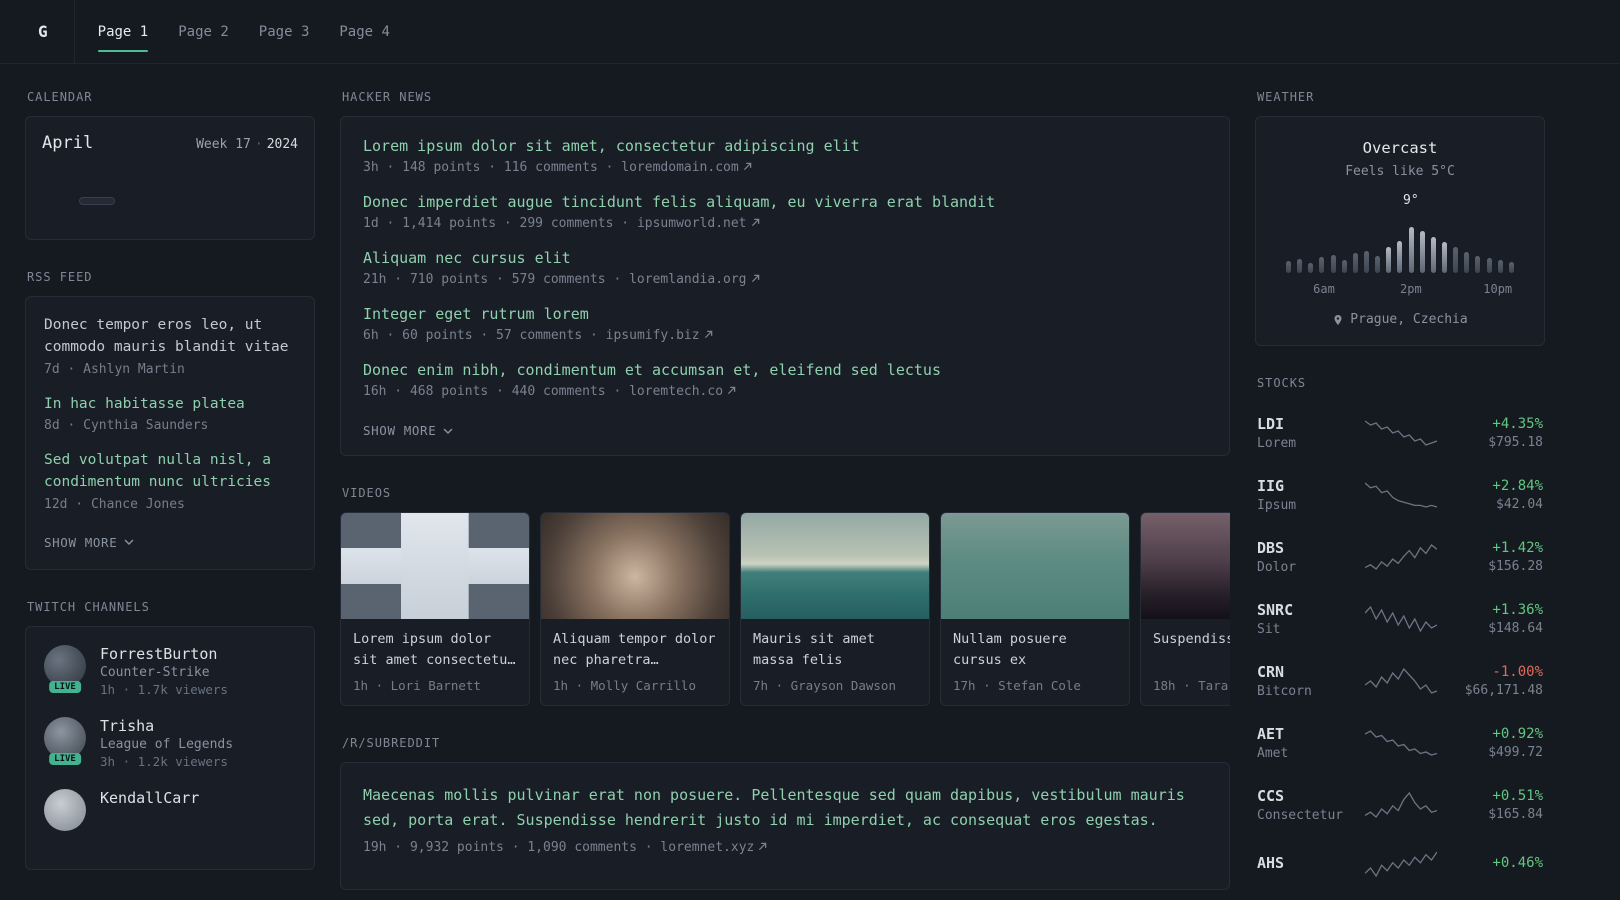 Image resolution: width=1620 pixels, height=900 pixels. What do you see at coordinates (1400, 864) in the screenshot?
I see `stock-row: AHS +0.46%` at bounding box center [1400, 864].